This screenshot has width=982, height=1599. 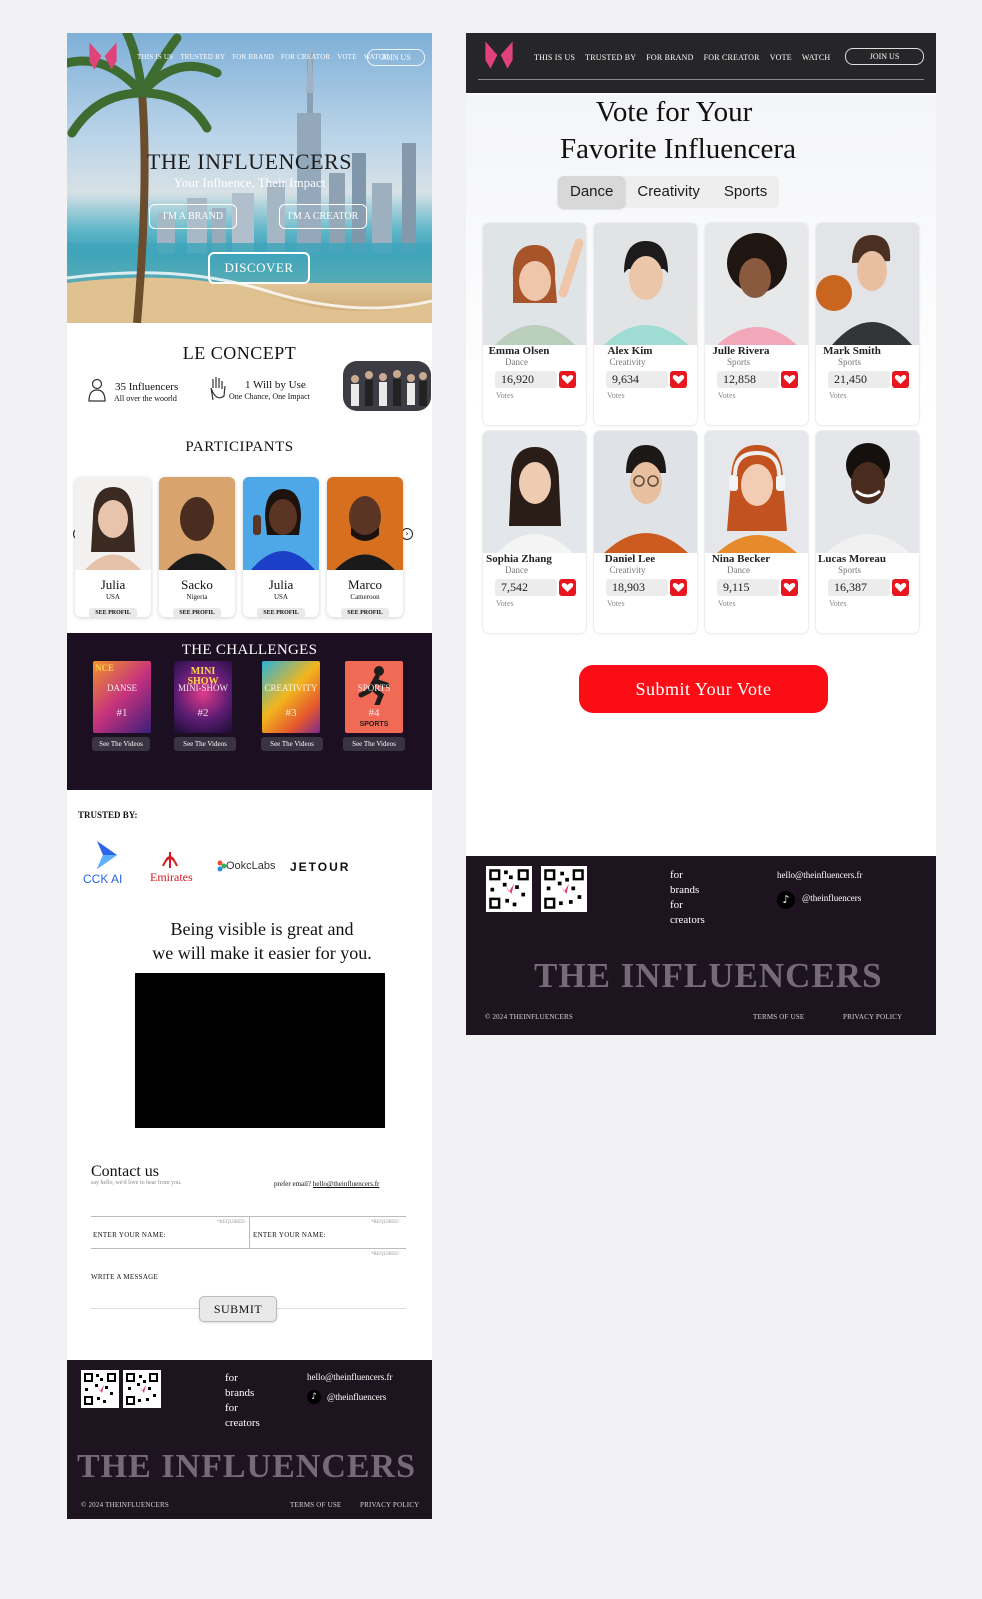 I want to click on vote-title-line-1: Vote for Your, so click(x=674, y=112).